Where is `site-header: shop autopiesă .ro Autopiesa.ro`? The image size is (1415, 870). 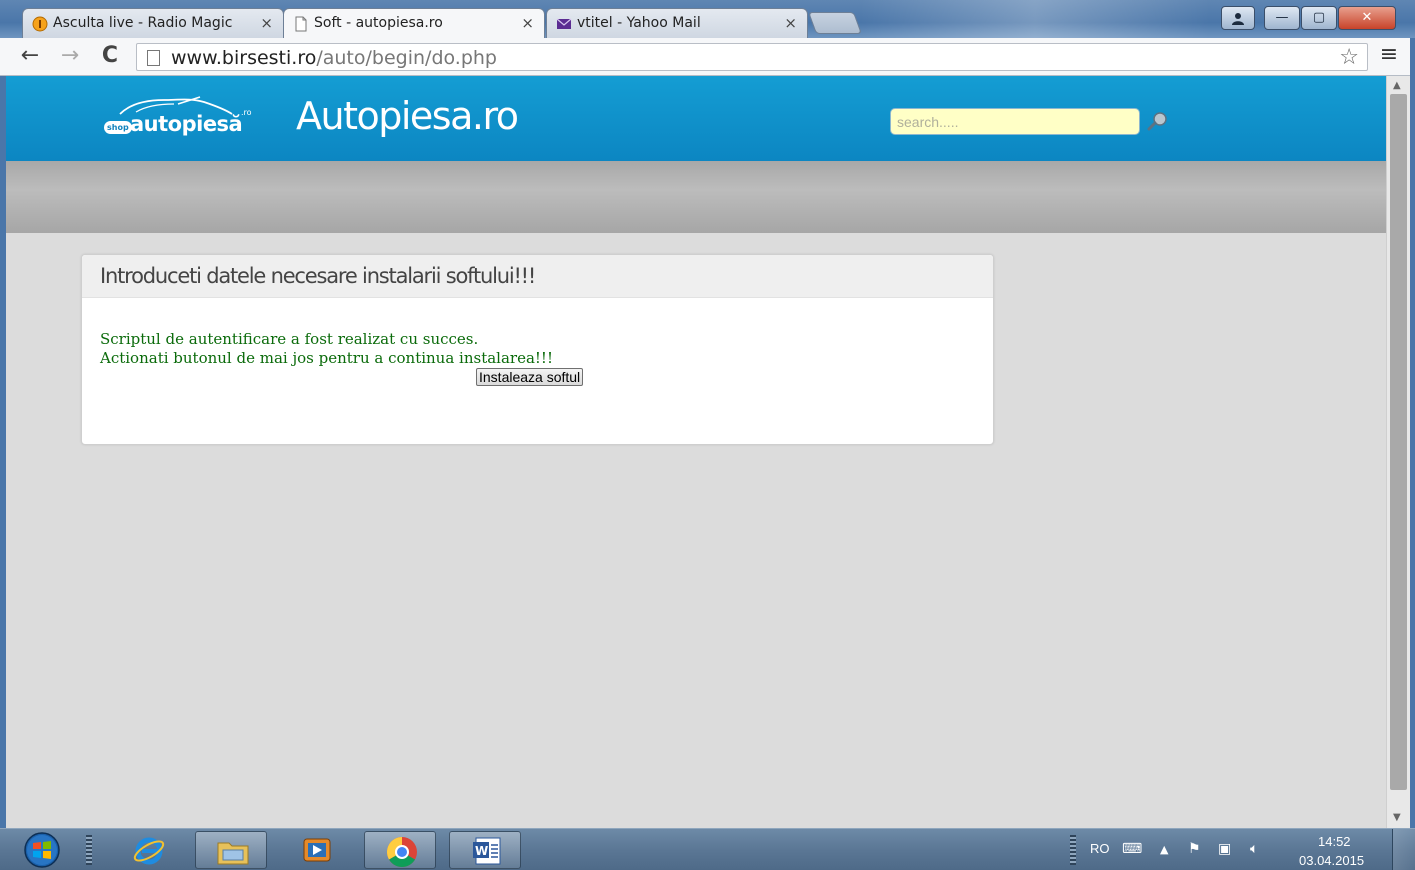
site-header: shop autopiesă .ro Autopiesa.ro is located at coordinates (696, 118).